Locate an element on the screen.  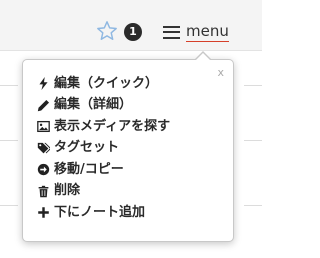
detailed-edit-label: 編集（詳細） is located at coordinates (93, 105).